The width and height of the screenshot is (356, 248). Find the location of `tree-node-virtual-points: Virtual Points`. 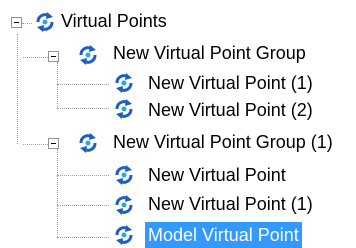

tree-node-virtual-points: Virtual Points is located at coordinates (114, 21).